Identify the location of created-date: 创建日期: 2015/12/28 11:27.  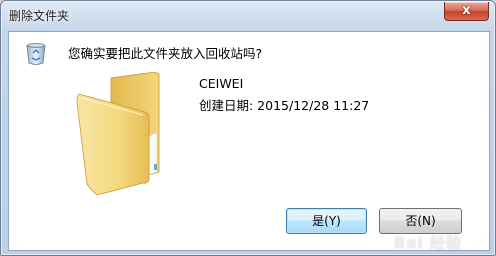
(284, 105).